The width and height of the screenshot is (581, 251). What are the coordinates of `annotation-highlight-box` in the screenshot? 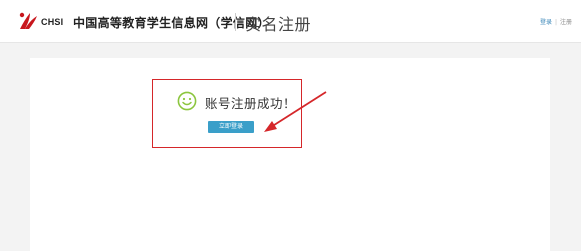 It's located at (227, 113).